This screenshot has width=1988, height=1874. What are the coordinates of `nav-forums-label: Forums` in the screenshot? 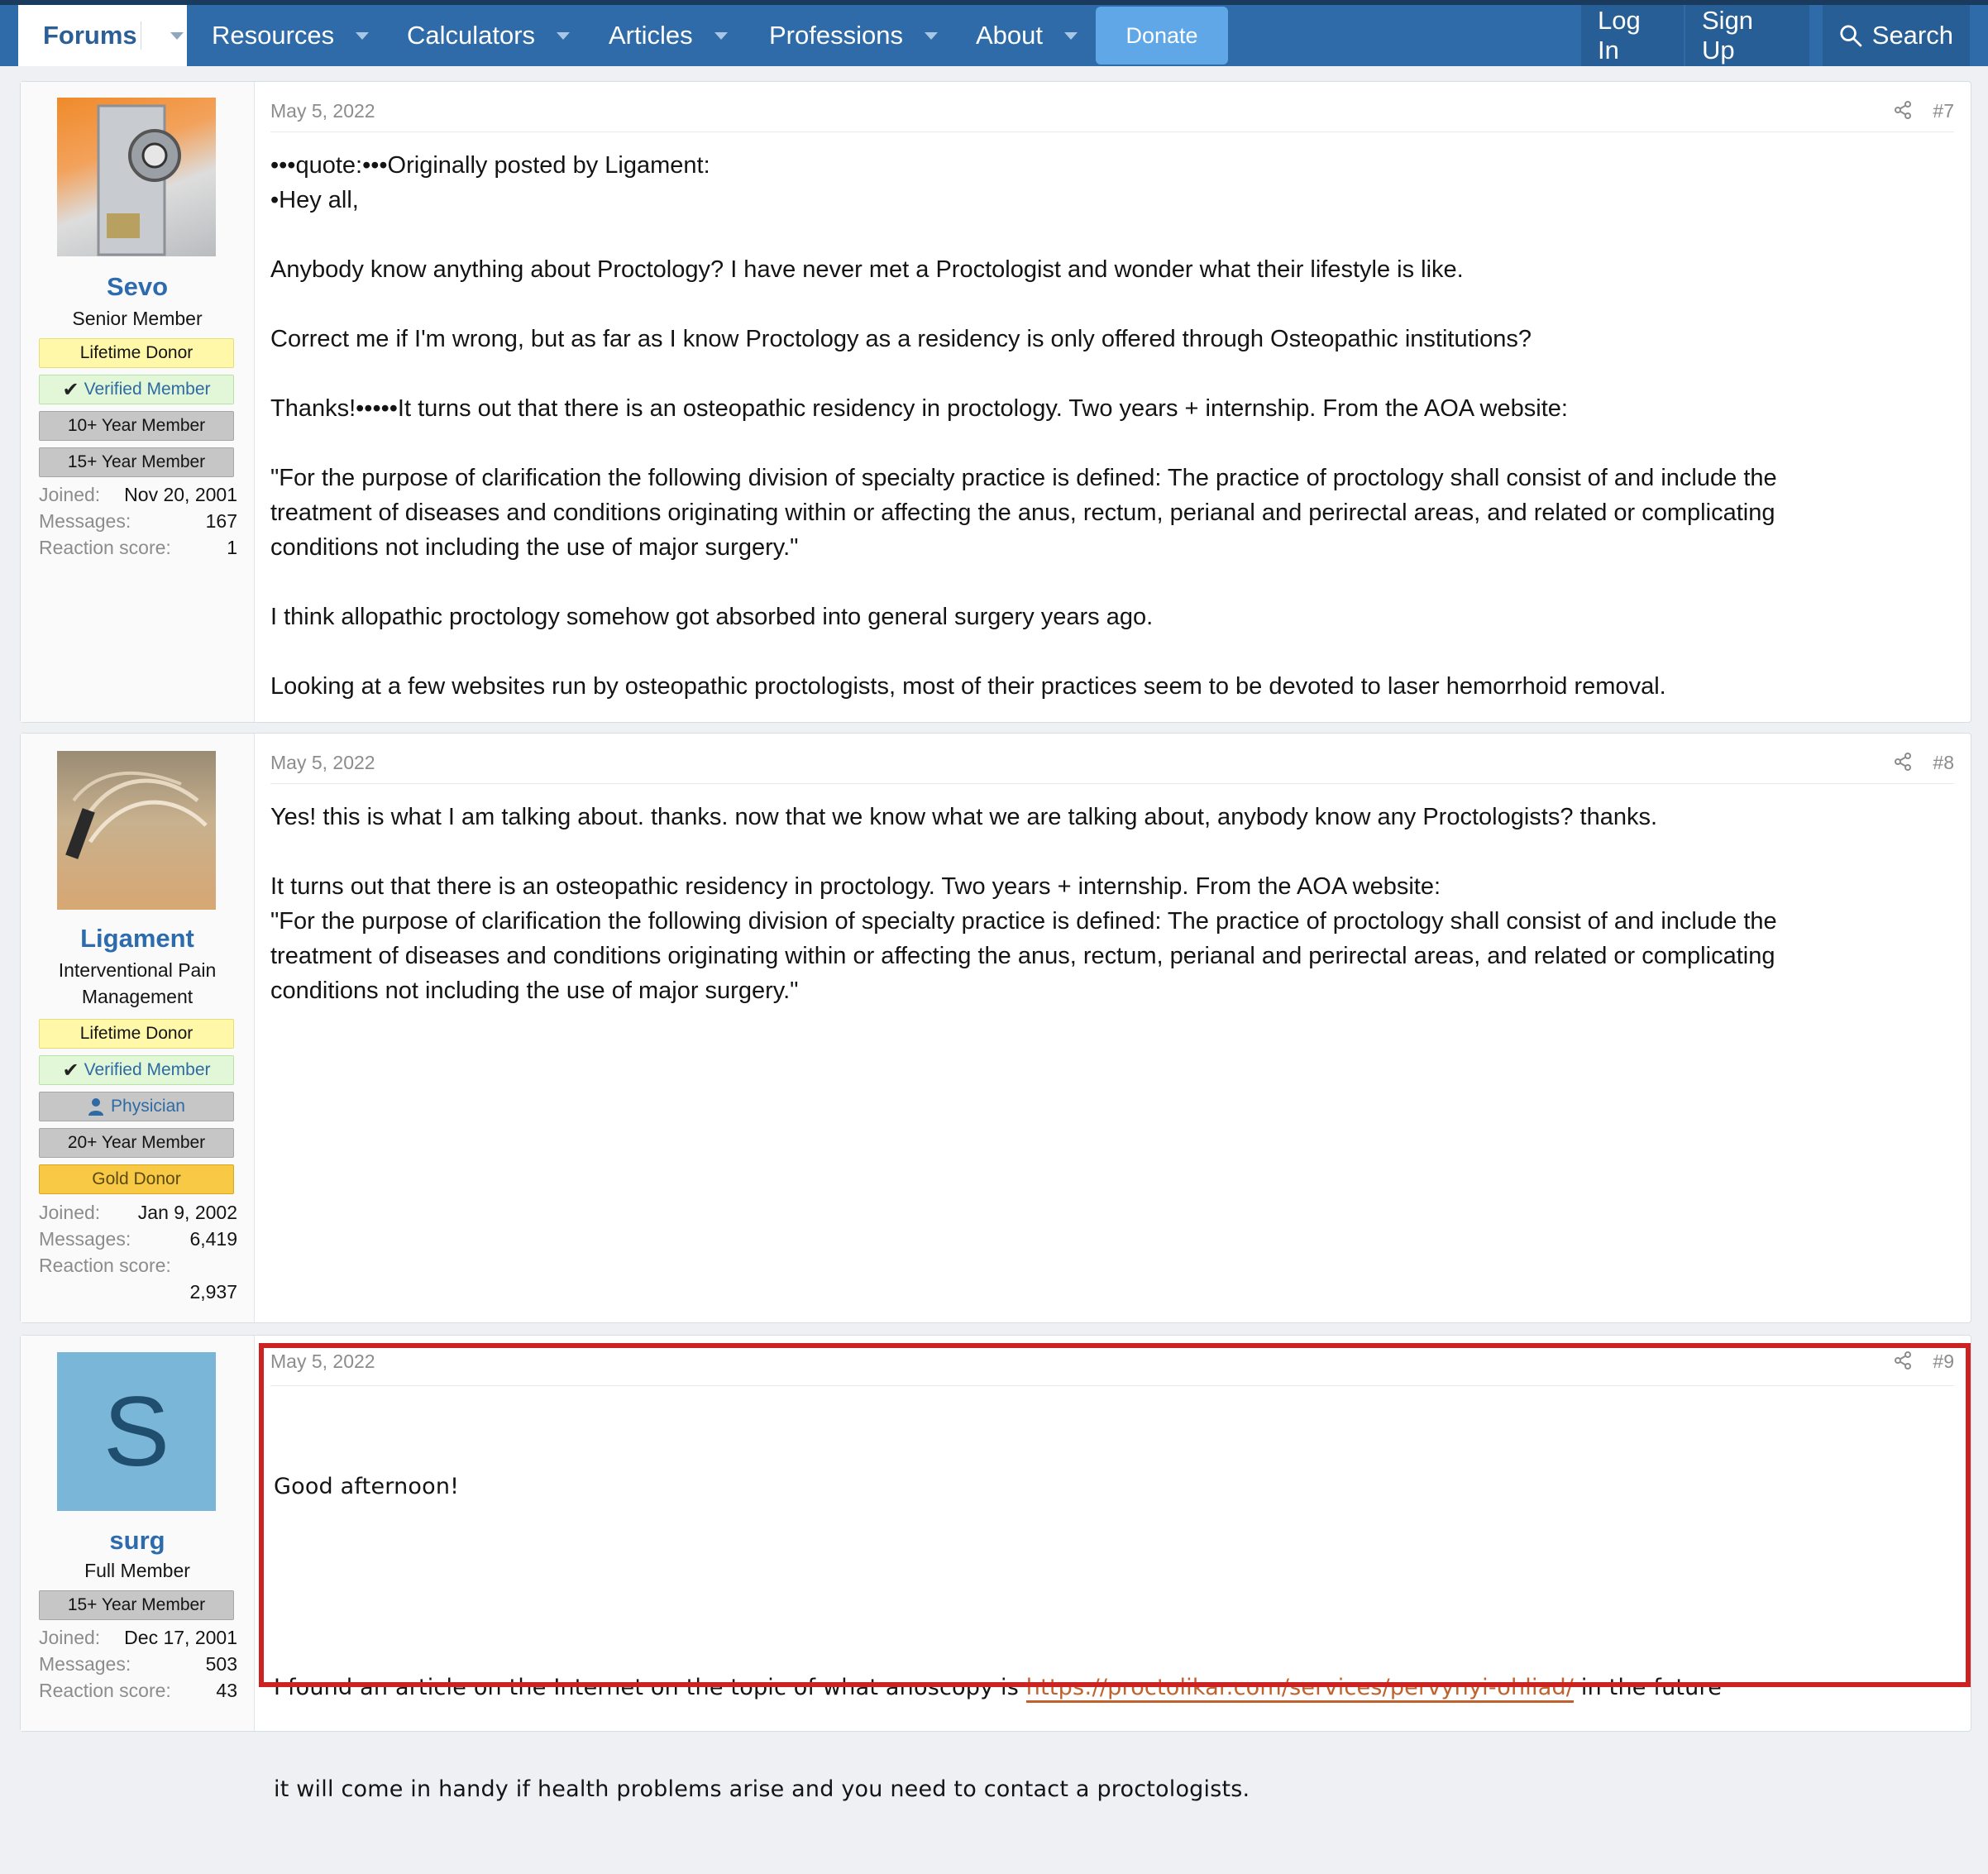 It's located at (90, 35).